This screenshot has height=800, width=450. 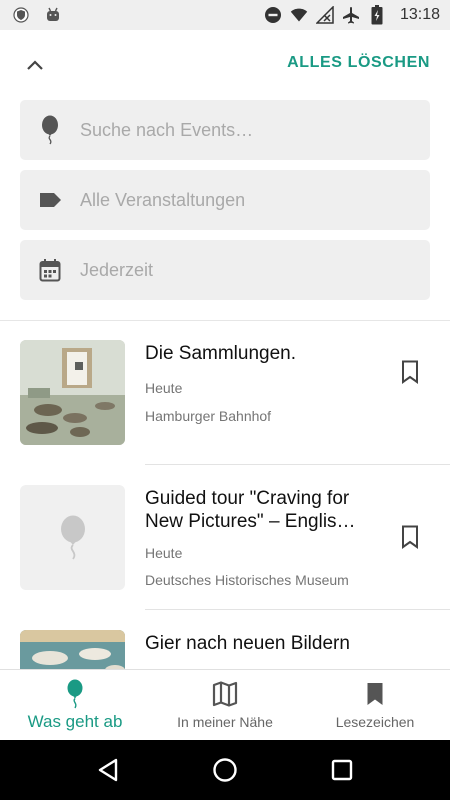 I want to click on status-time: 13:18, so click(x=419, y=14).